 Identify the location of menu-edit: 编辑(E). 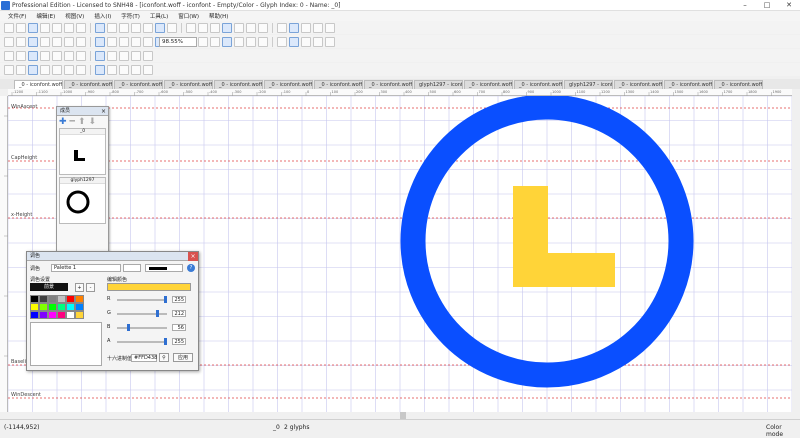
(45, 16).